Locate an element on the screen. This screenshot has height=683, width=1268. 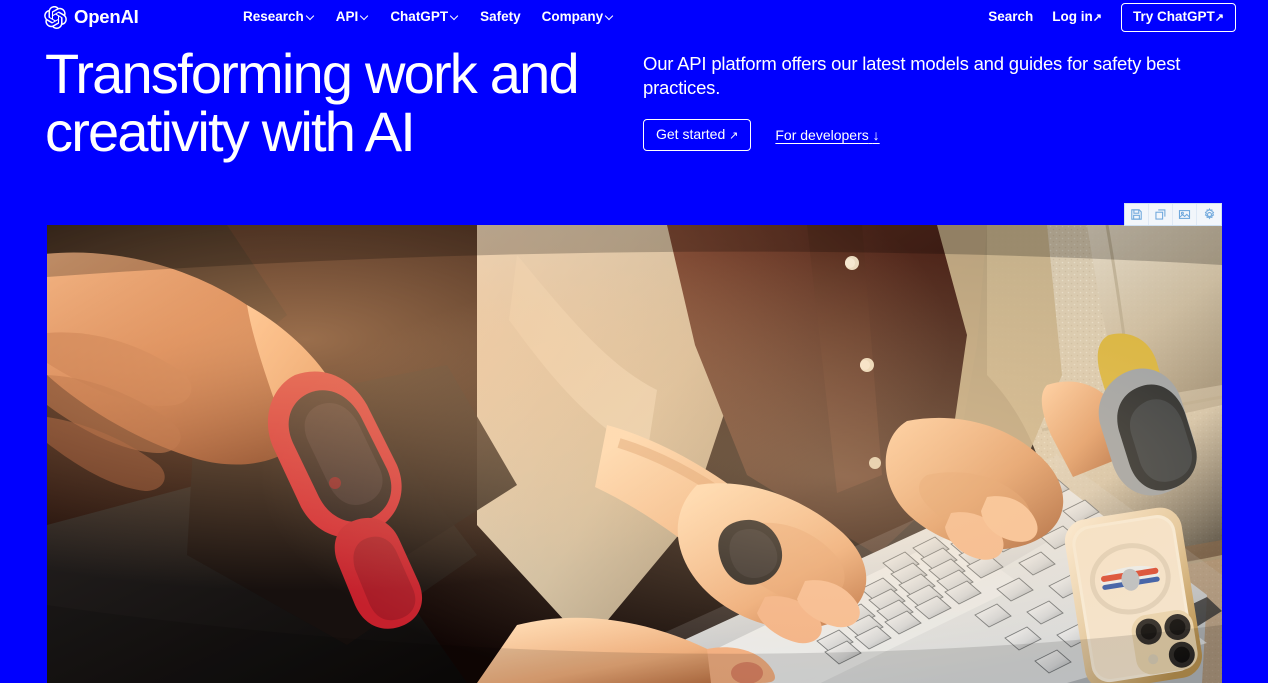
hero-headline: Transforming work and creativity with AI is located at coordinates (340, 103).